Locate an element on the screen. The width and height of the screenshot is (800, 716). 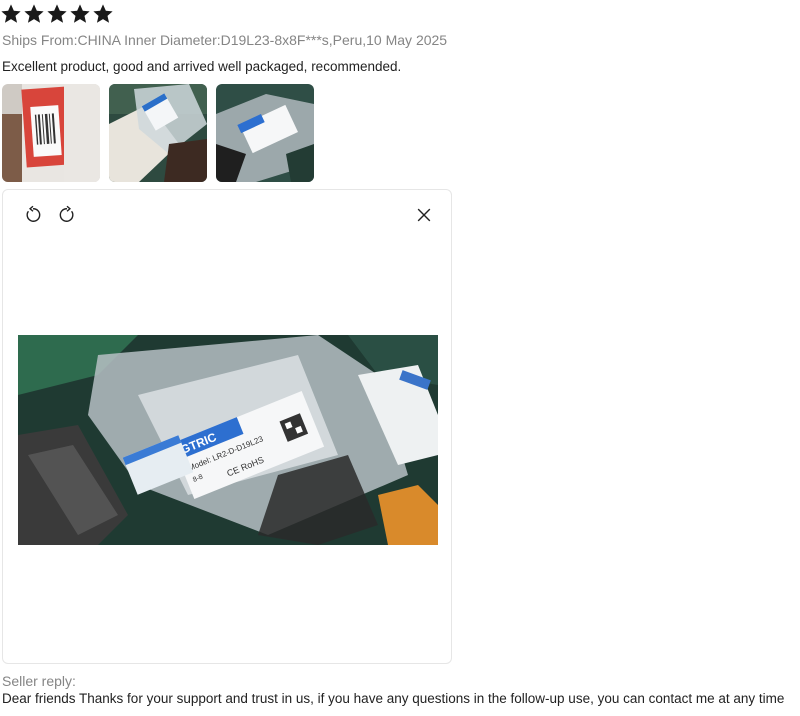
rotate-left-icon is located at coordinates (33, 213).